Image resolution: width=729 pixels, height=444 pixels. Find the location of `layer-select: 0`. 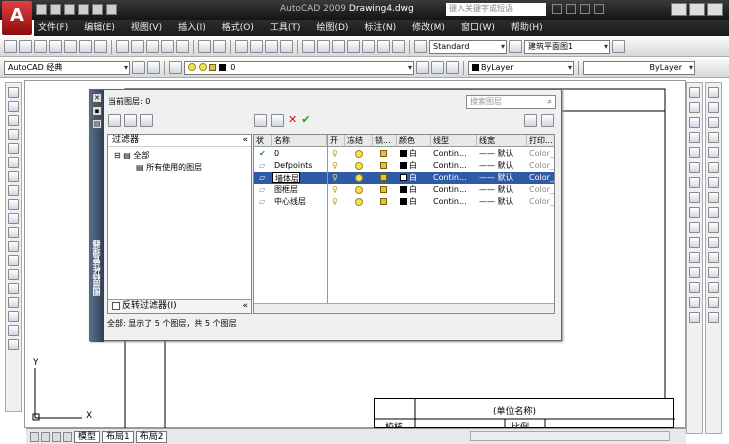

layer-select: 0 is located at coordinates (299, 67).